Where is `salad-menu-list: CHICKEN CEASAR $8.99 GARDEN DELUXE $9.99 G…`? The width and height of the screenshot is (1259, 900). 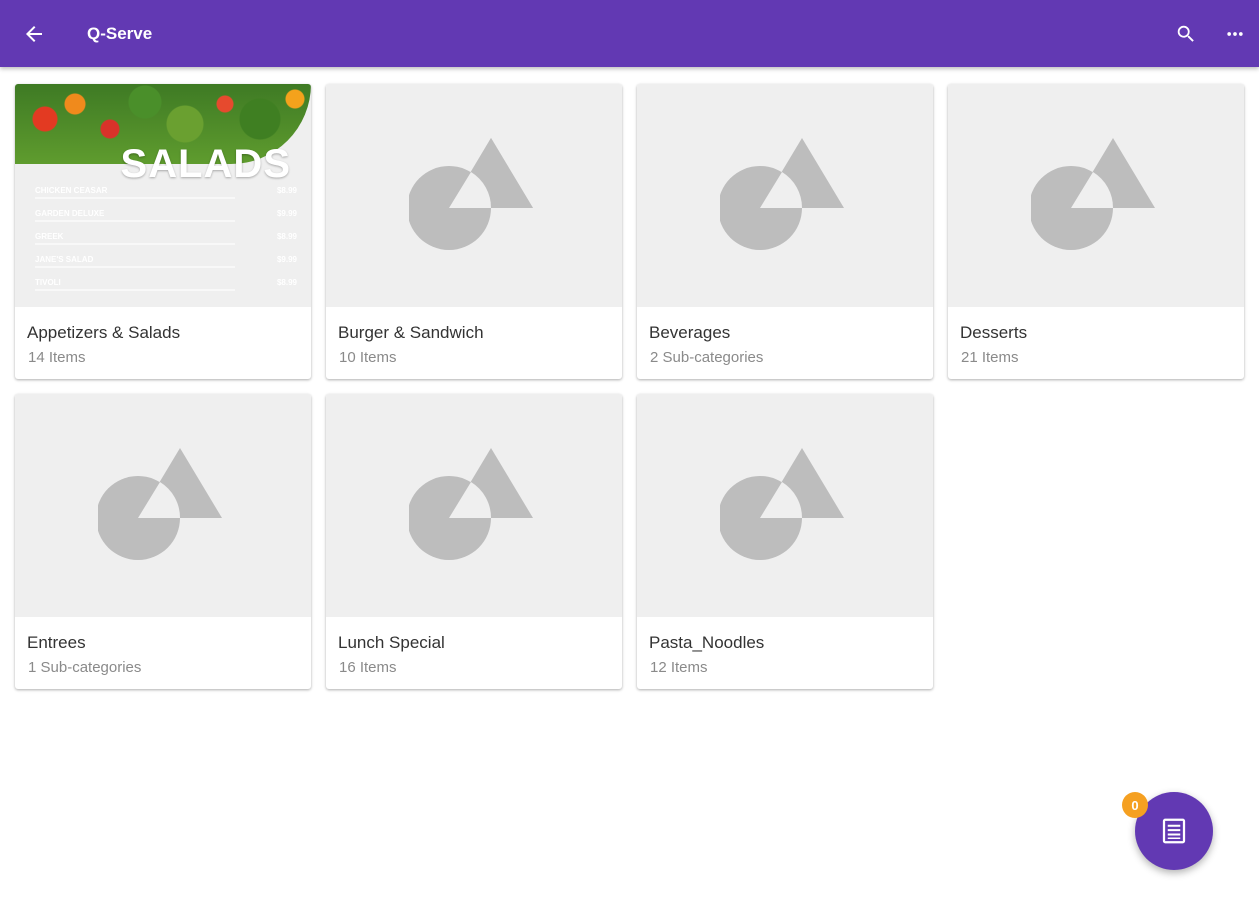 salad-menu-list: CHICKEN CEASAR $8.99 GARDEN DELUXE $9.99 G… is located at coordinates (166, 243).